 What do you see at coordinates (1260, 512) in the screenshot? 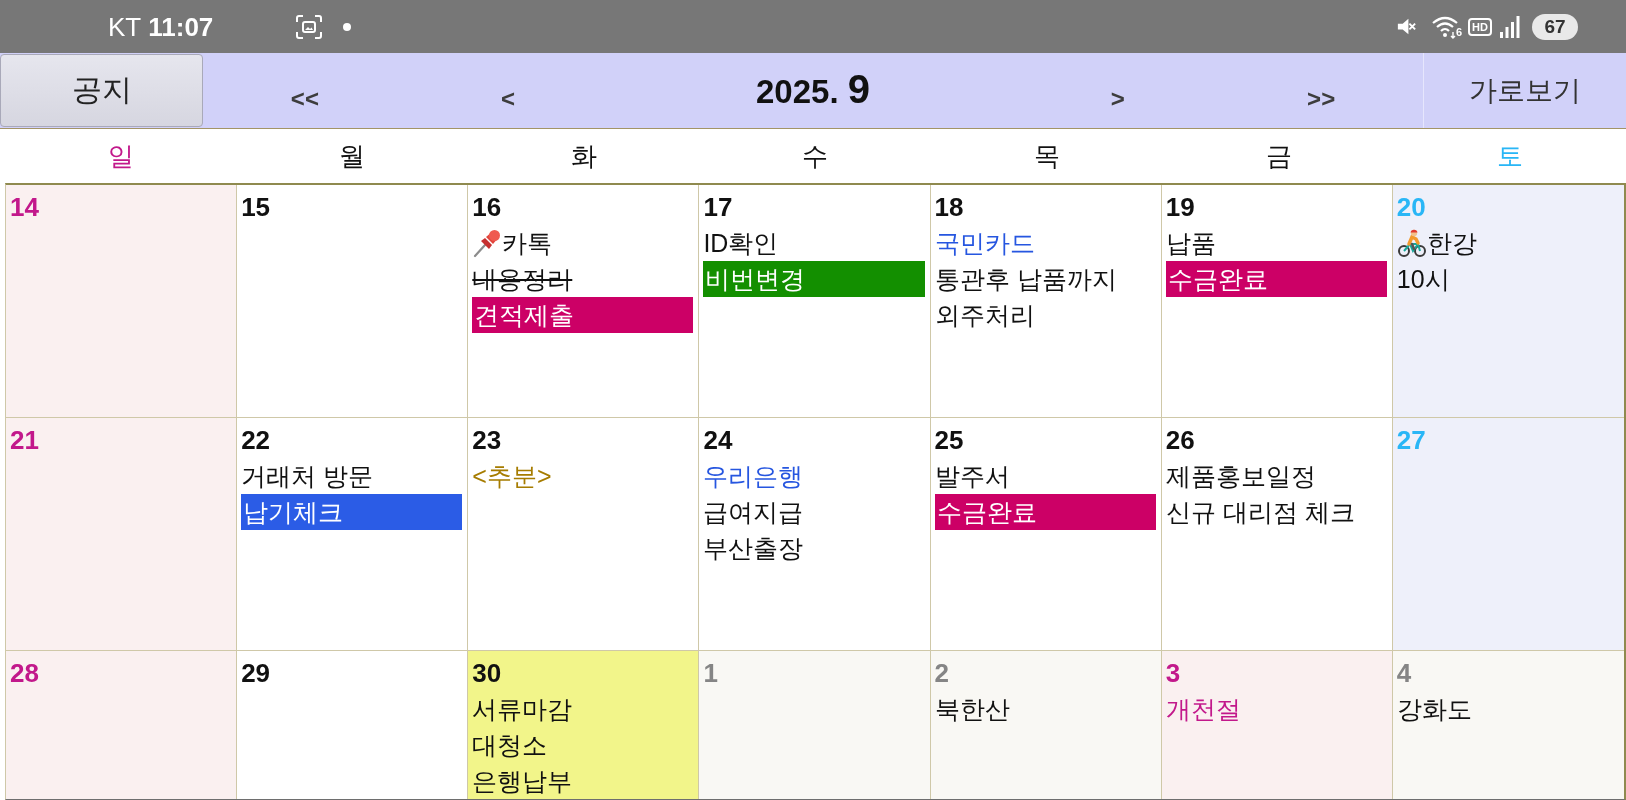
I see `event-label: 신규 대리점 체크` at bounding box center [1260, 512].